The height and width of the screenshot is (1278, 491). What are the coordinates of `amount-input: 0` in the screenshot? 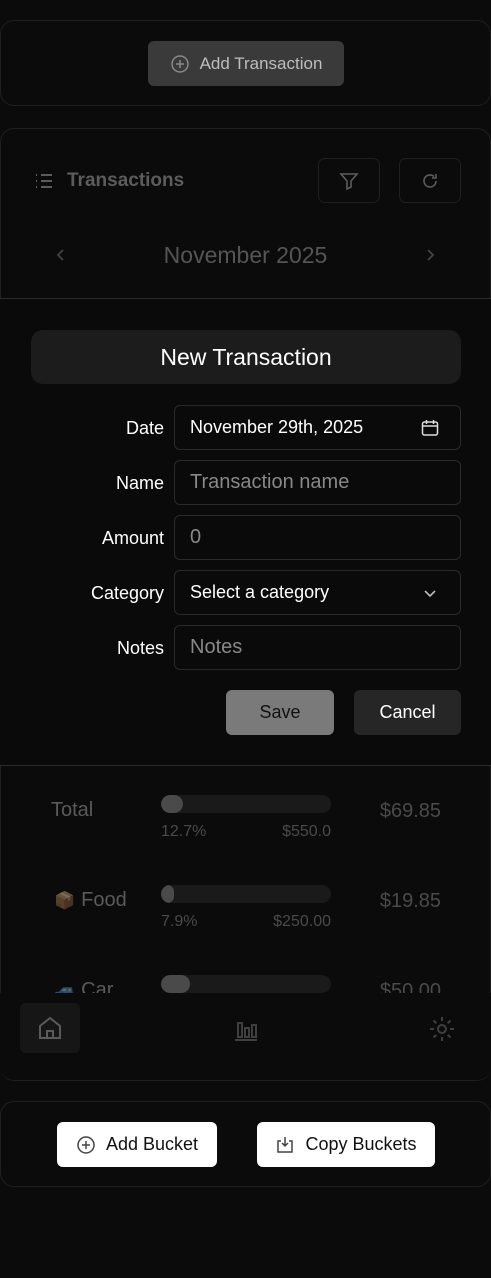 It's located at (317, 537).